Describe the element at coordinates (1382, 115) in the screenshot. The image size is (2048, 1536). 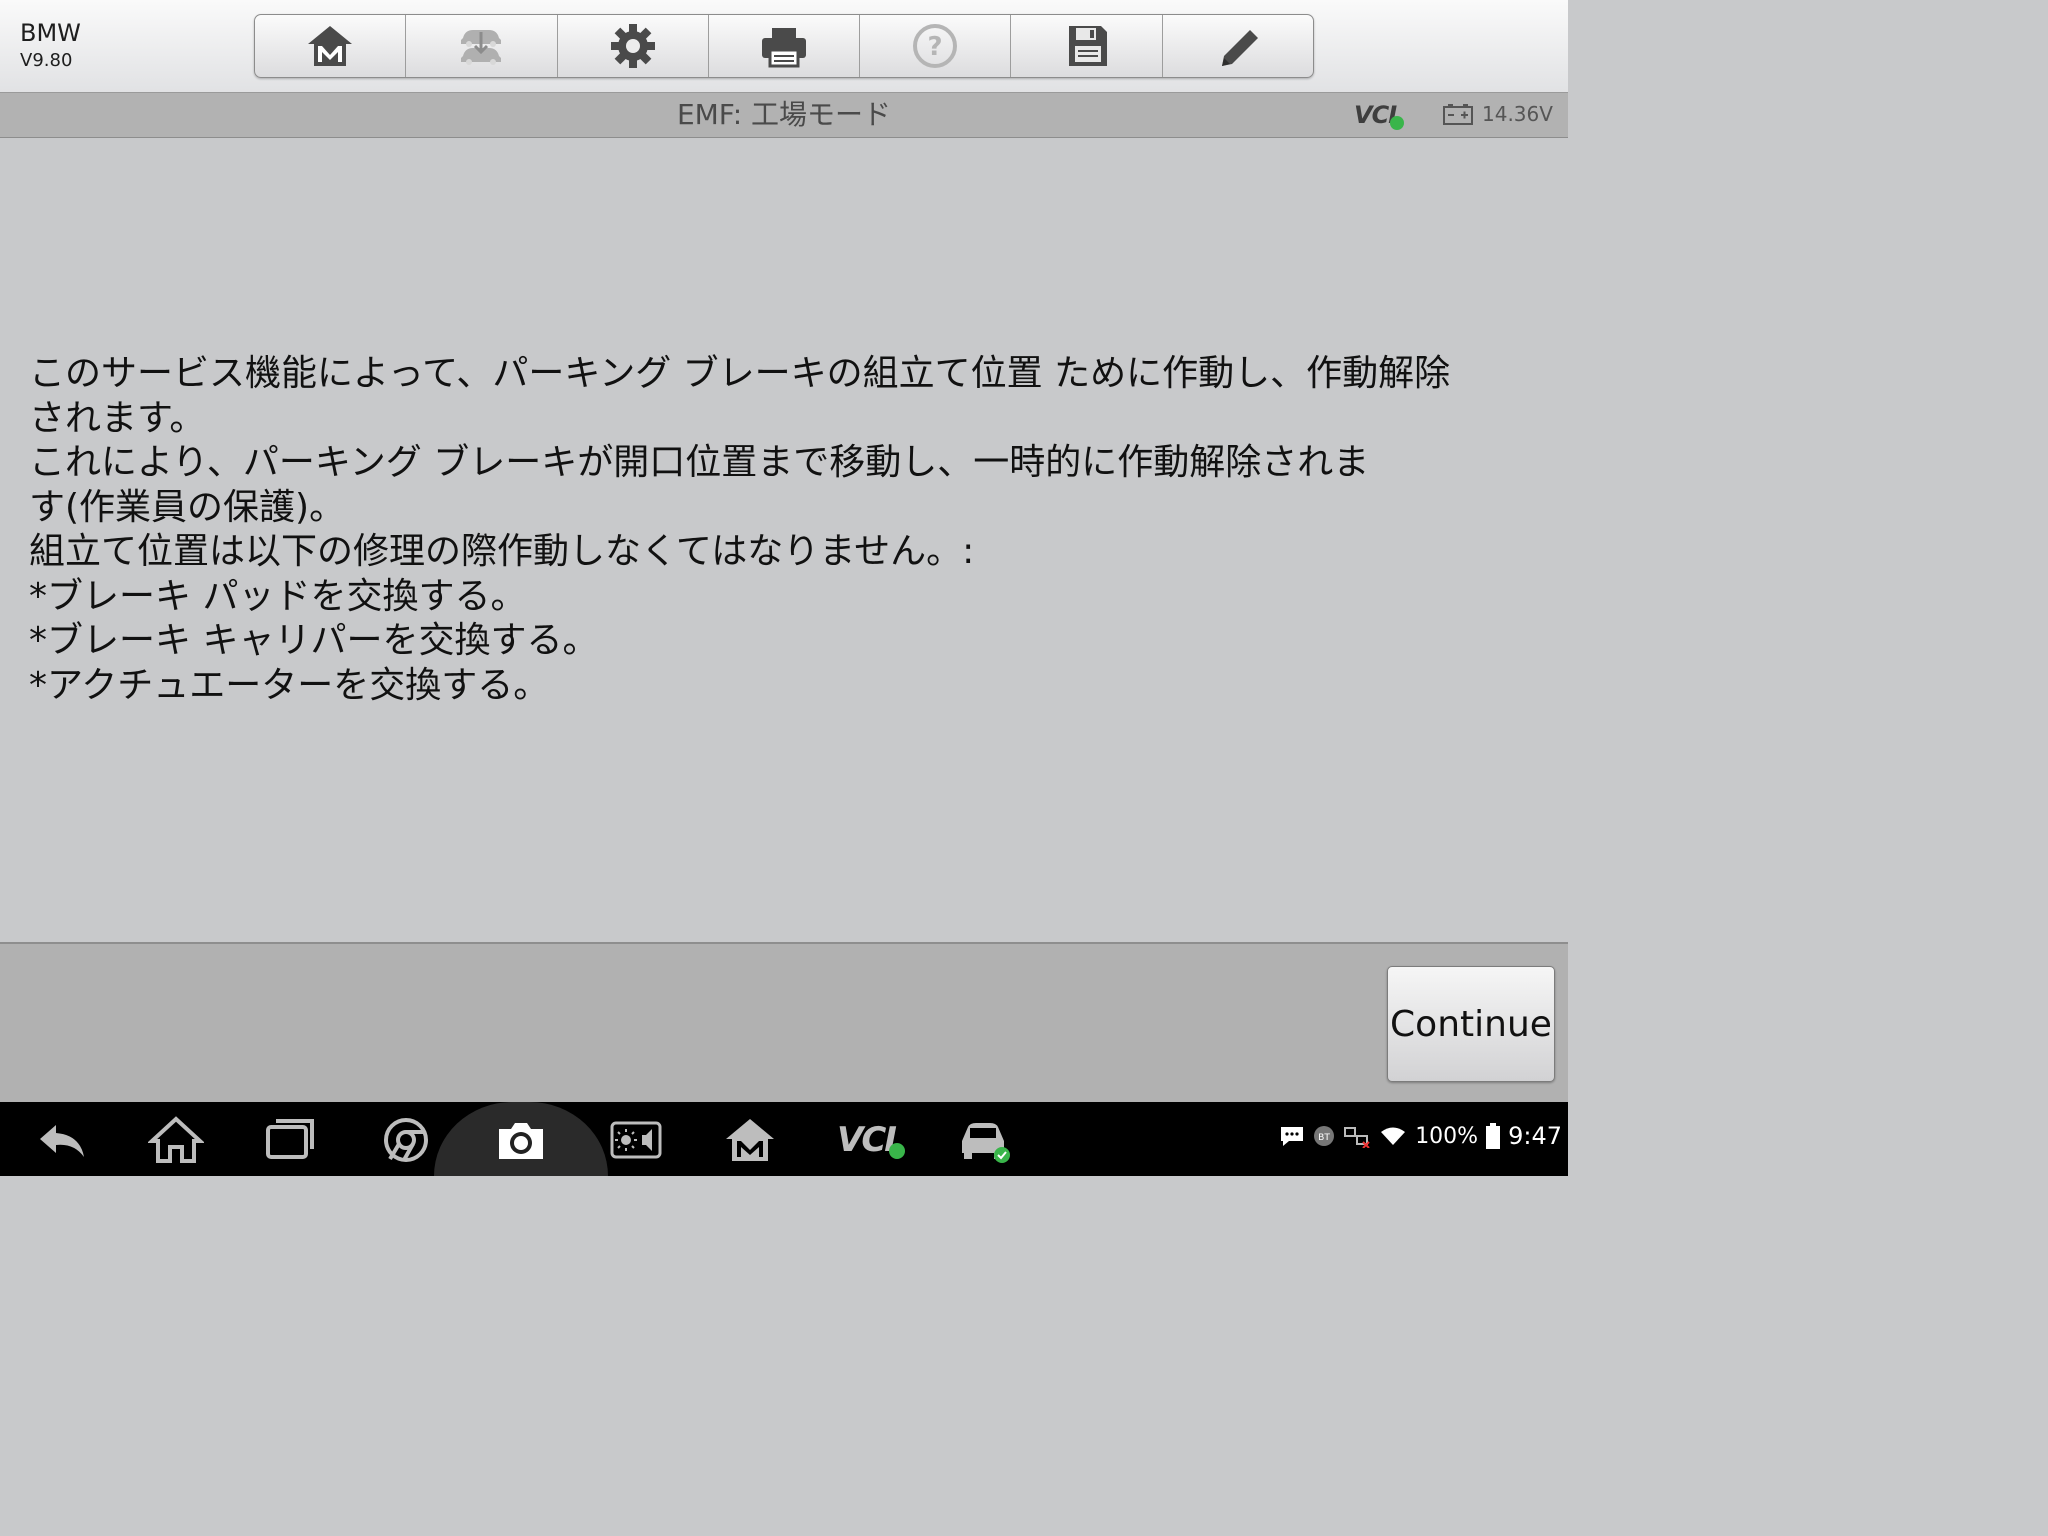
I see `vci-status: VCI` at that location.